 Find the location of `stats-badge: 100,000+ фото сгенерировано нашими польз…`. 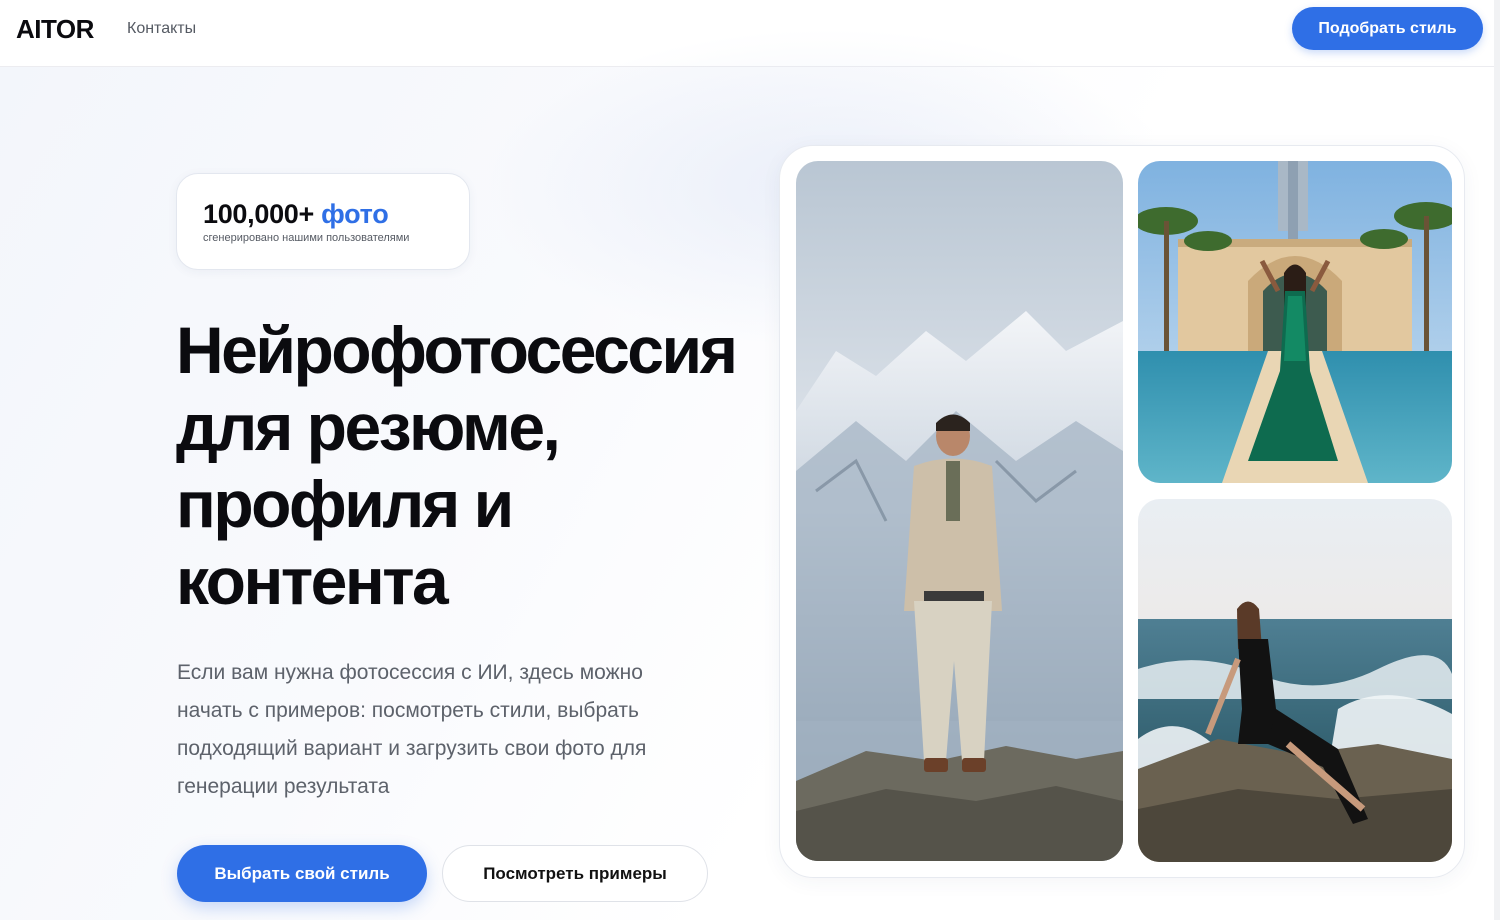

stats-badge: 100,000+ фото сгенерировано нашими польз… is located at coordinates (323, 221).